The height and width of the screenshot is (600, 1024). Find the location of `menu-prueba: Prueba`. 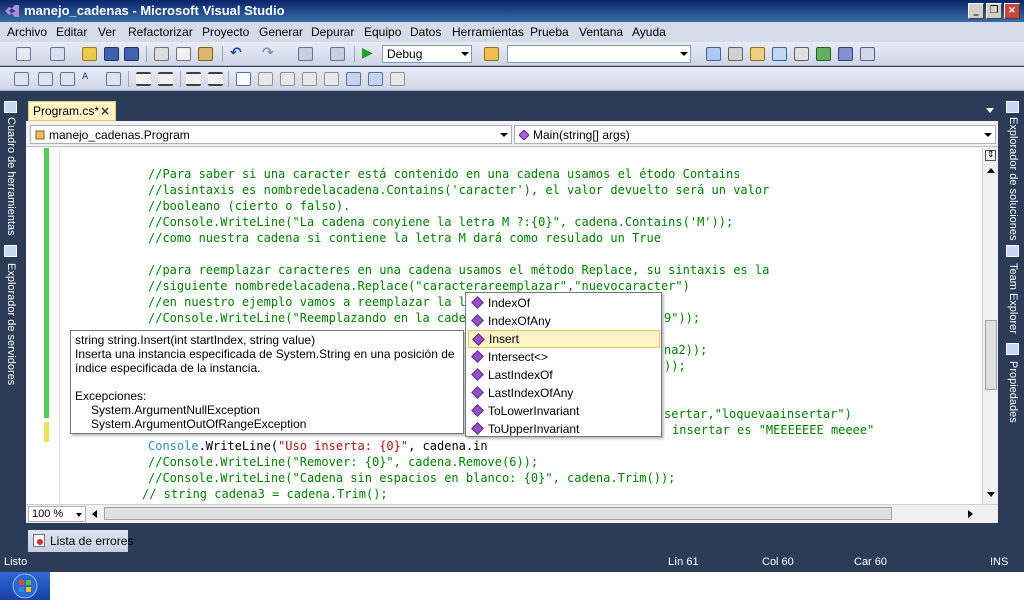

menu-prueba: Prueba is located at coordinates (549, 32).